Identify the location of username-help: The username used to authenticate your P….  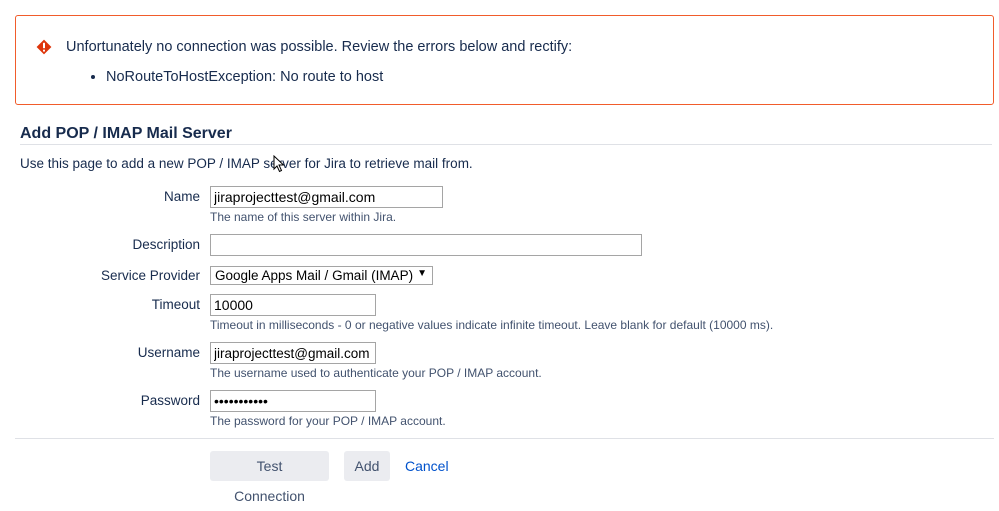
(376, 373).